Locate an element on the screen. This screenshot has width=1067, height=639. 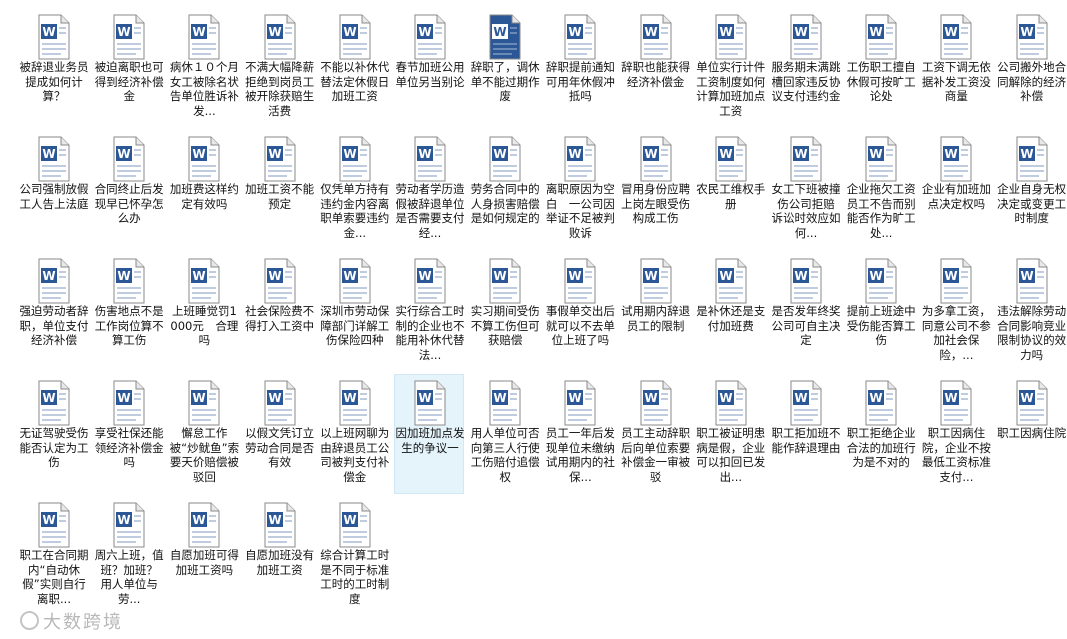
file-item: W 社会保险费不得打入工资中 is located at coordinates (279, 312).